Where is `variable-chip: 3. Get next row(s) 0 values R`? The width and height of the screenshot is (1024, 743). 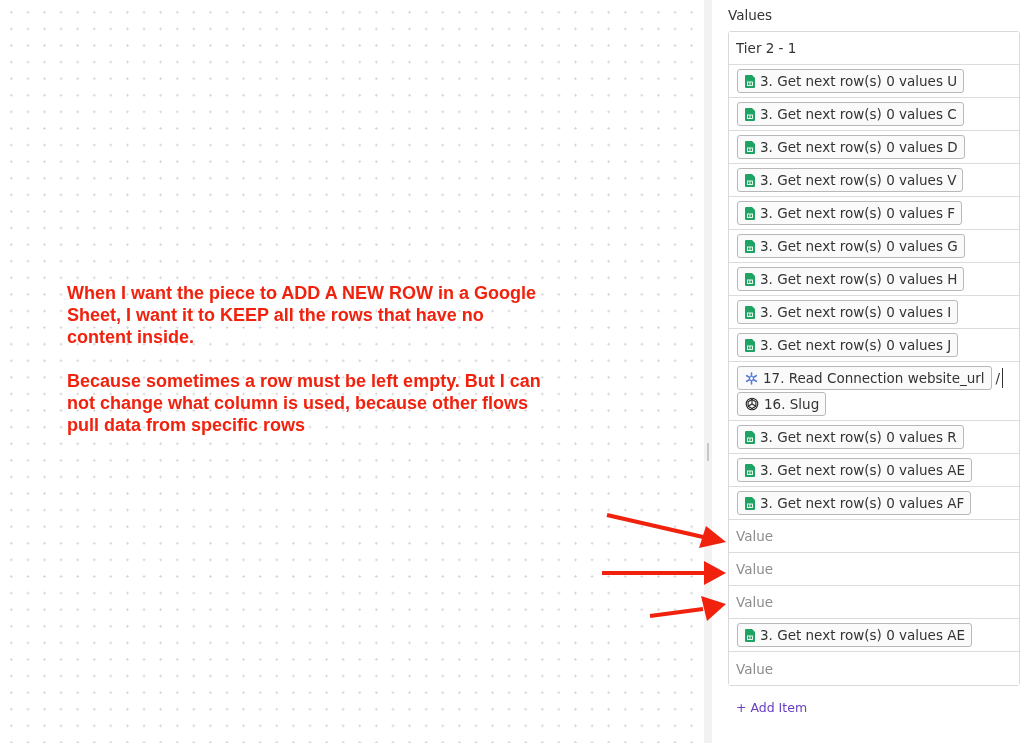
variable-chip: 3. Get next row(s) 0 values R is located at coordinates (850, 437).